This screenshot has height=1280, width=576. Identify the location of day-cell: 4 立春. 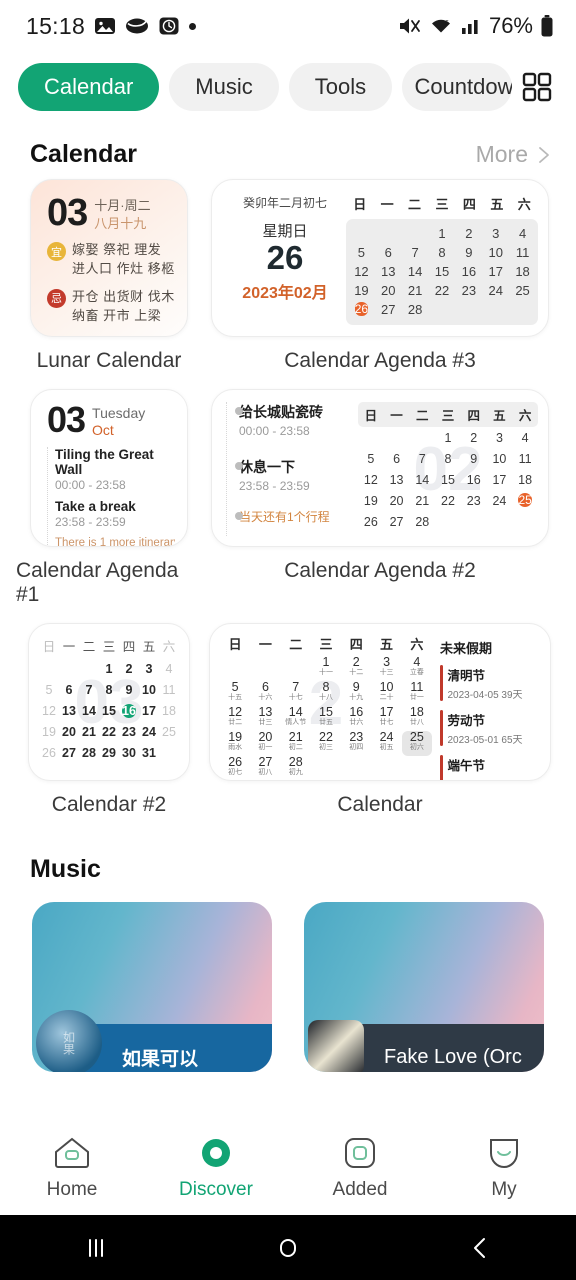
(417, 668).